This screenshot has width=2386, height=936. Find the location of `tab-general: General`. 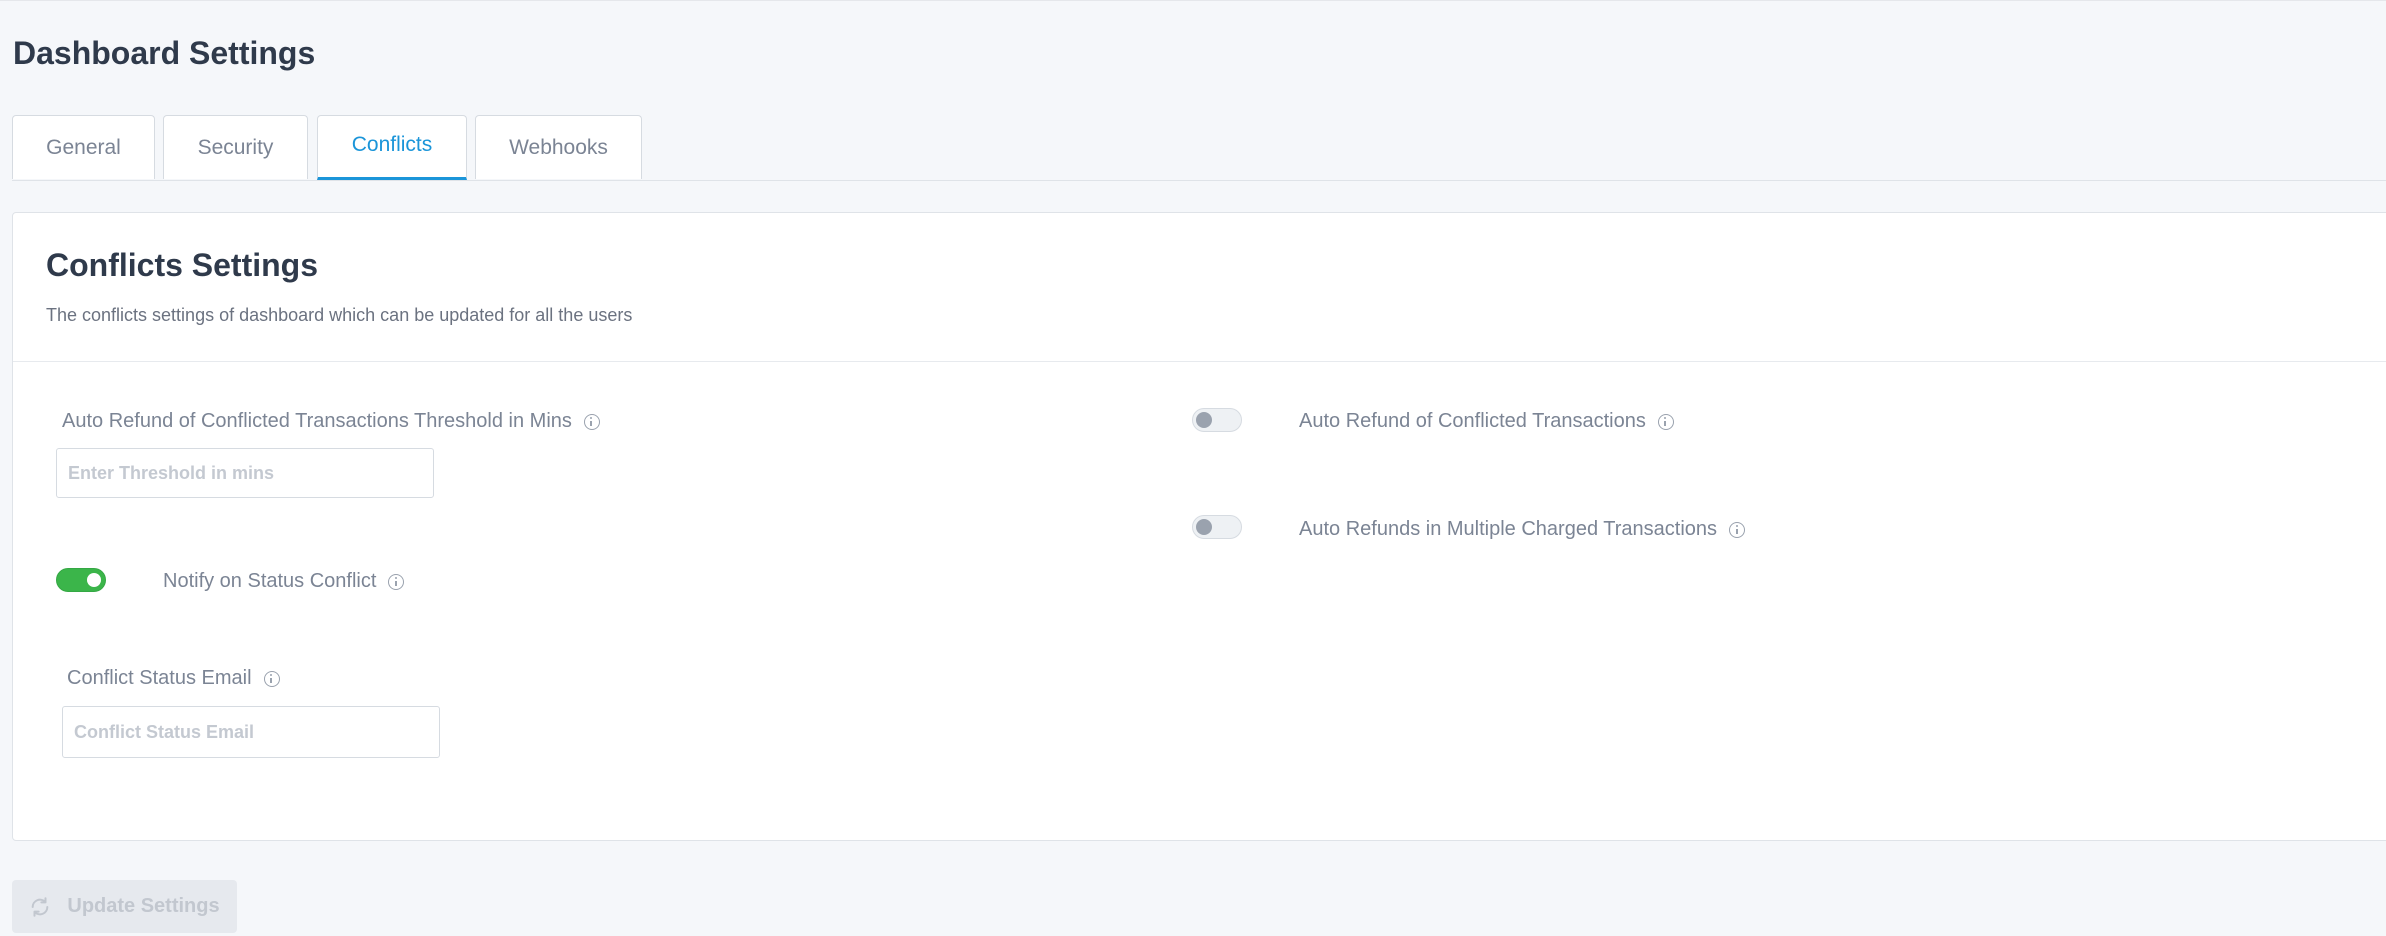

tab-general: General is located at coordinates (83, 147).